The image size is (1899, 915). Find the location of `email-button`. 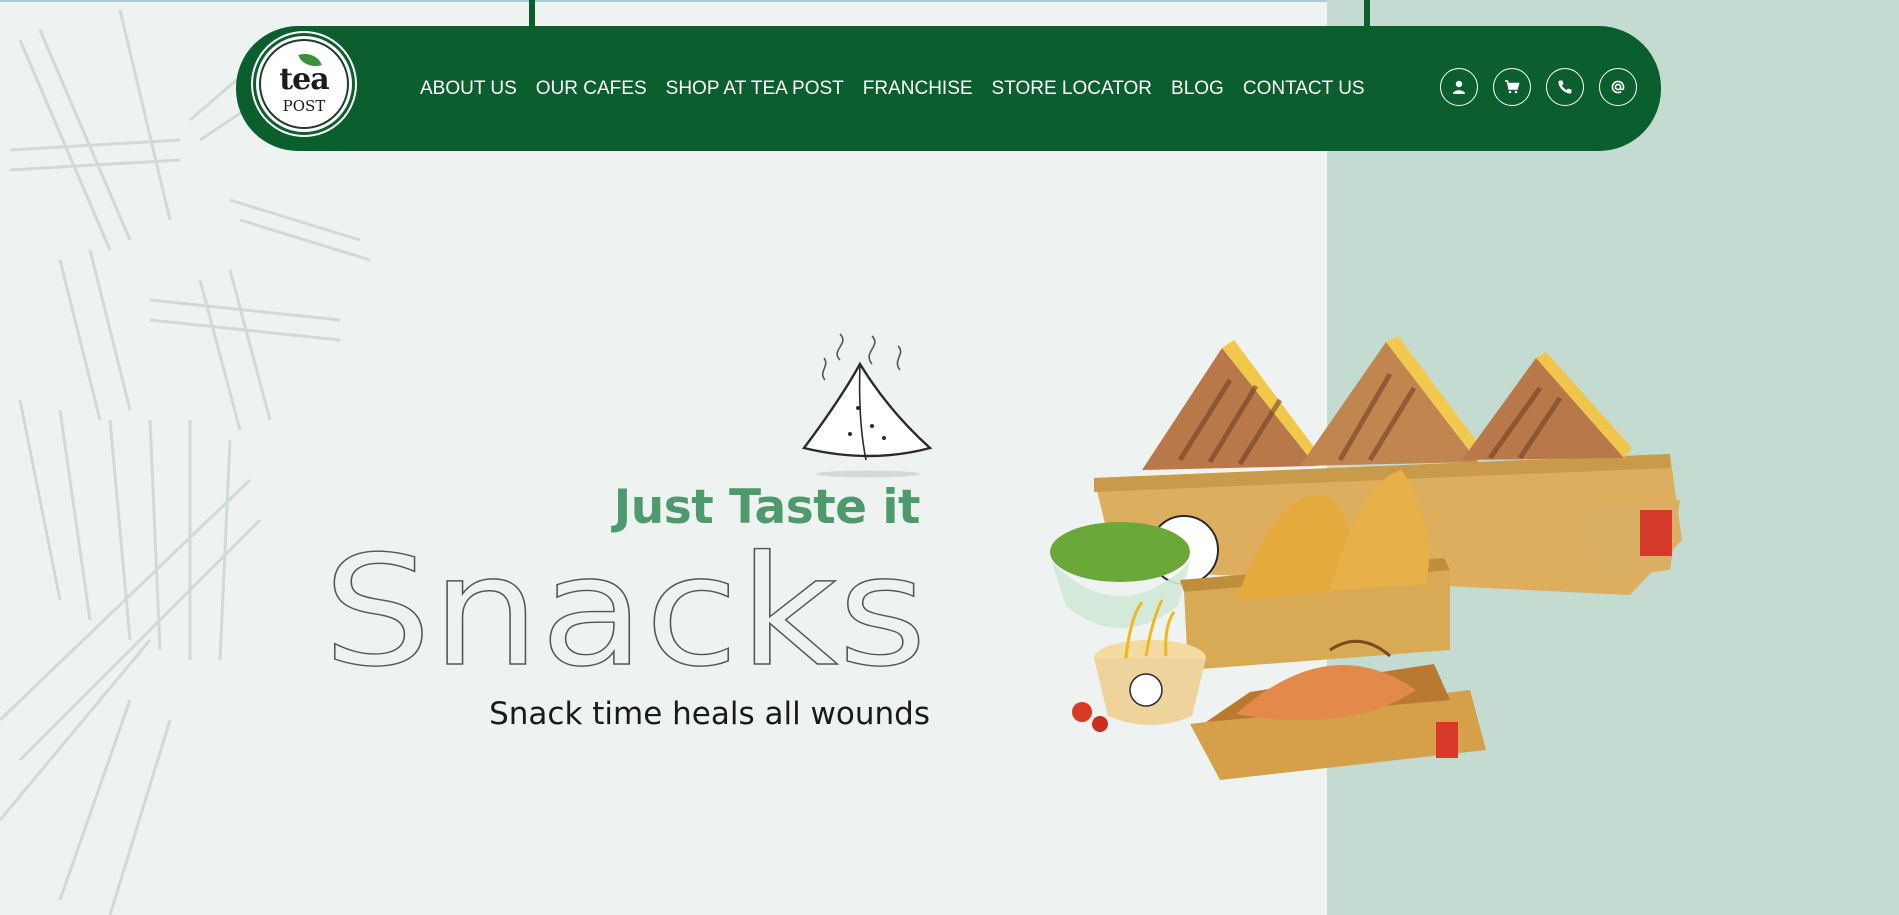

email-button is located at coordinates (1618, 87).